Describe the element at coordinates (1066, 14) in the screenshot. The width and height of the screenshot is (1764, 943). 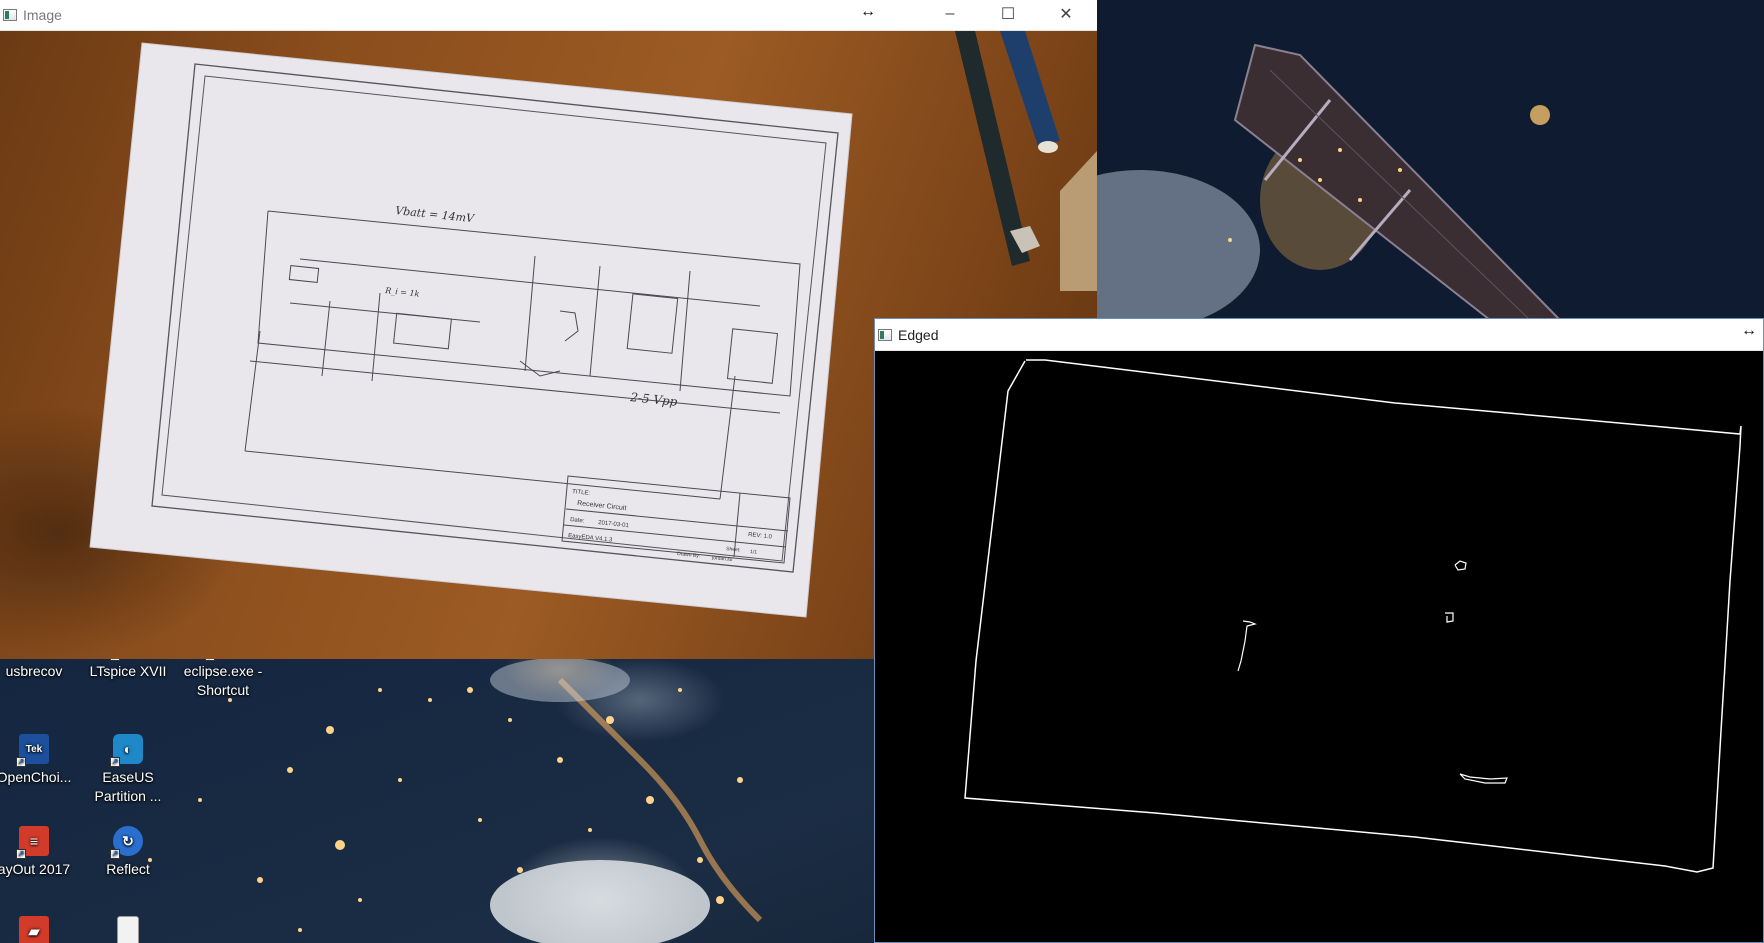
I see `close-button: ✕` at that location.